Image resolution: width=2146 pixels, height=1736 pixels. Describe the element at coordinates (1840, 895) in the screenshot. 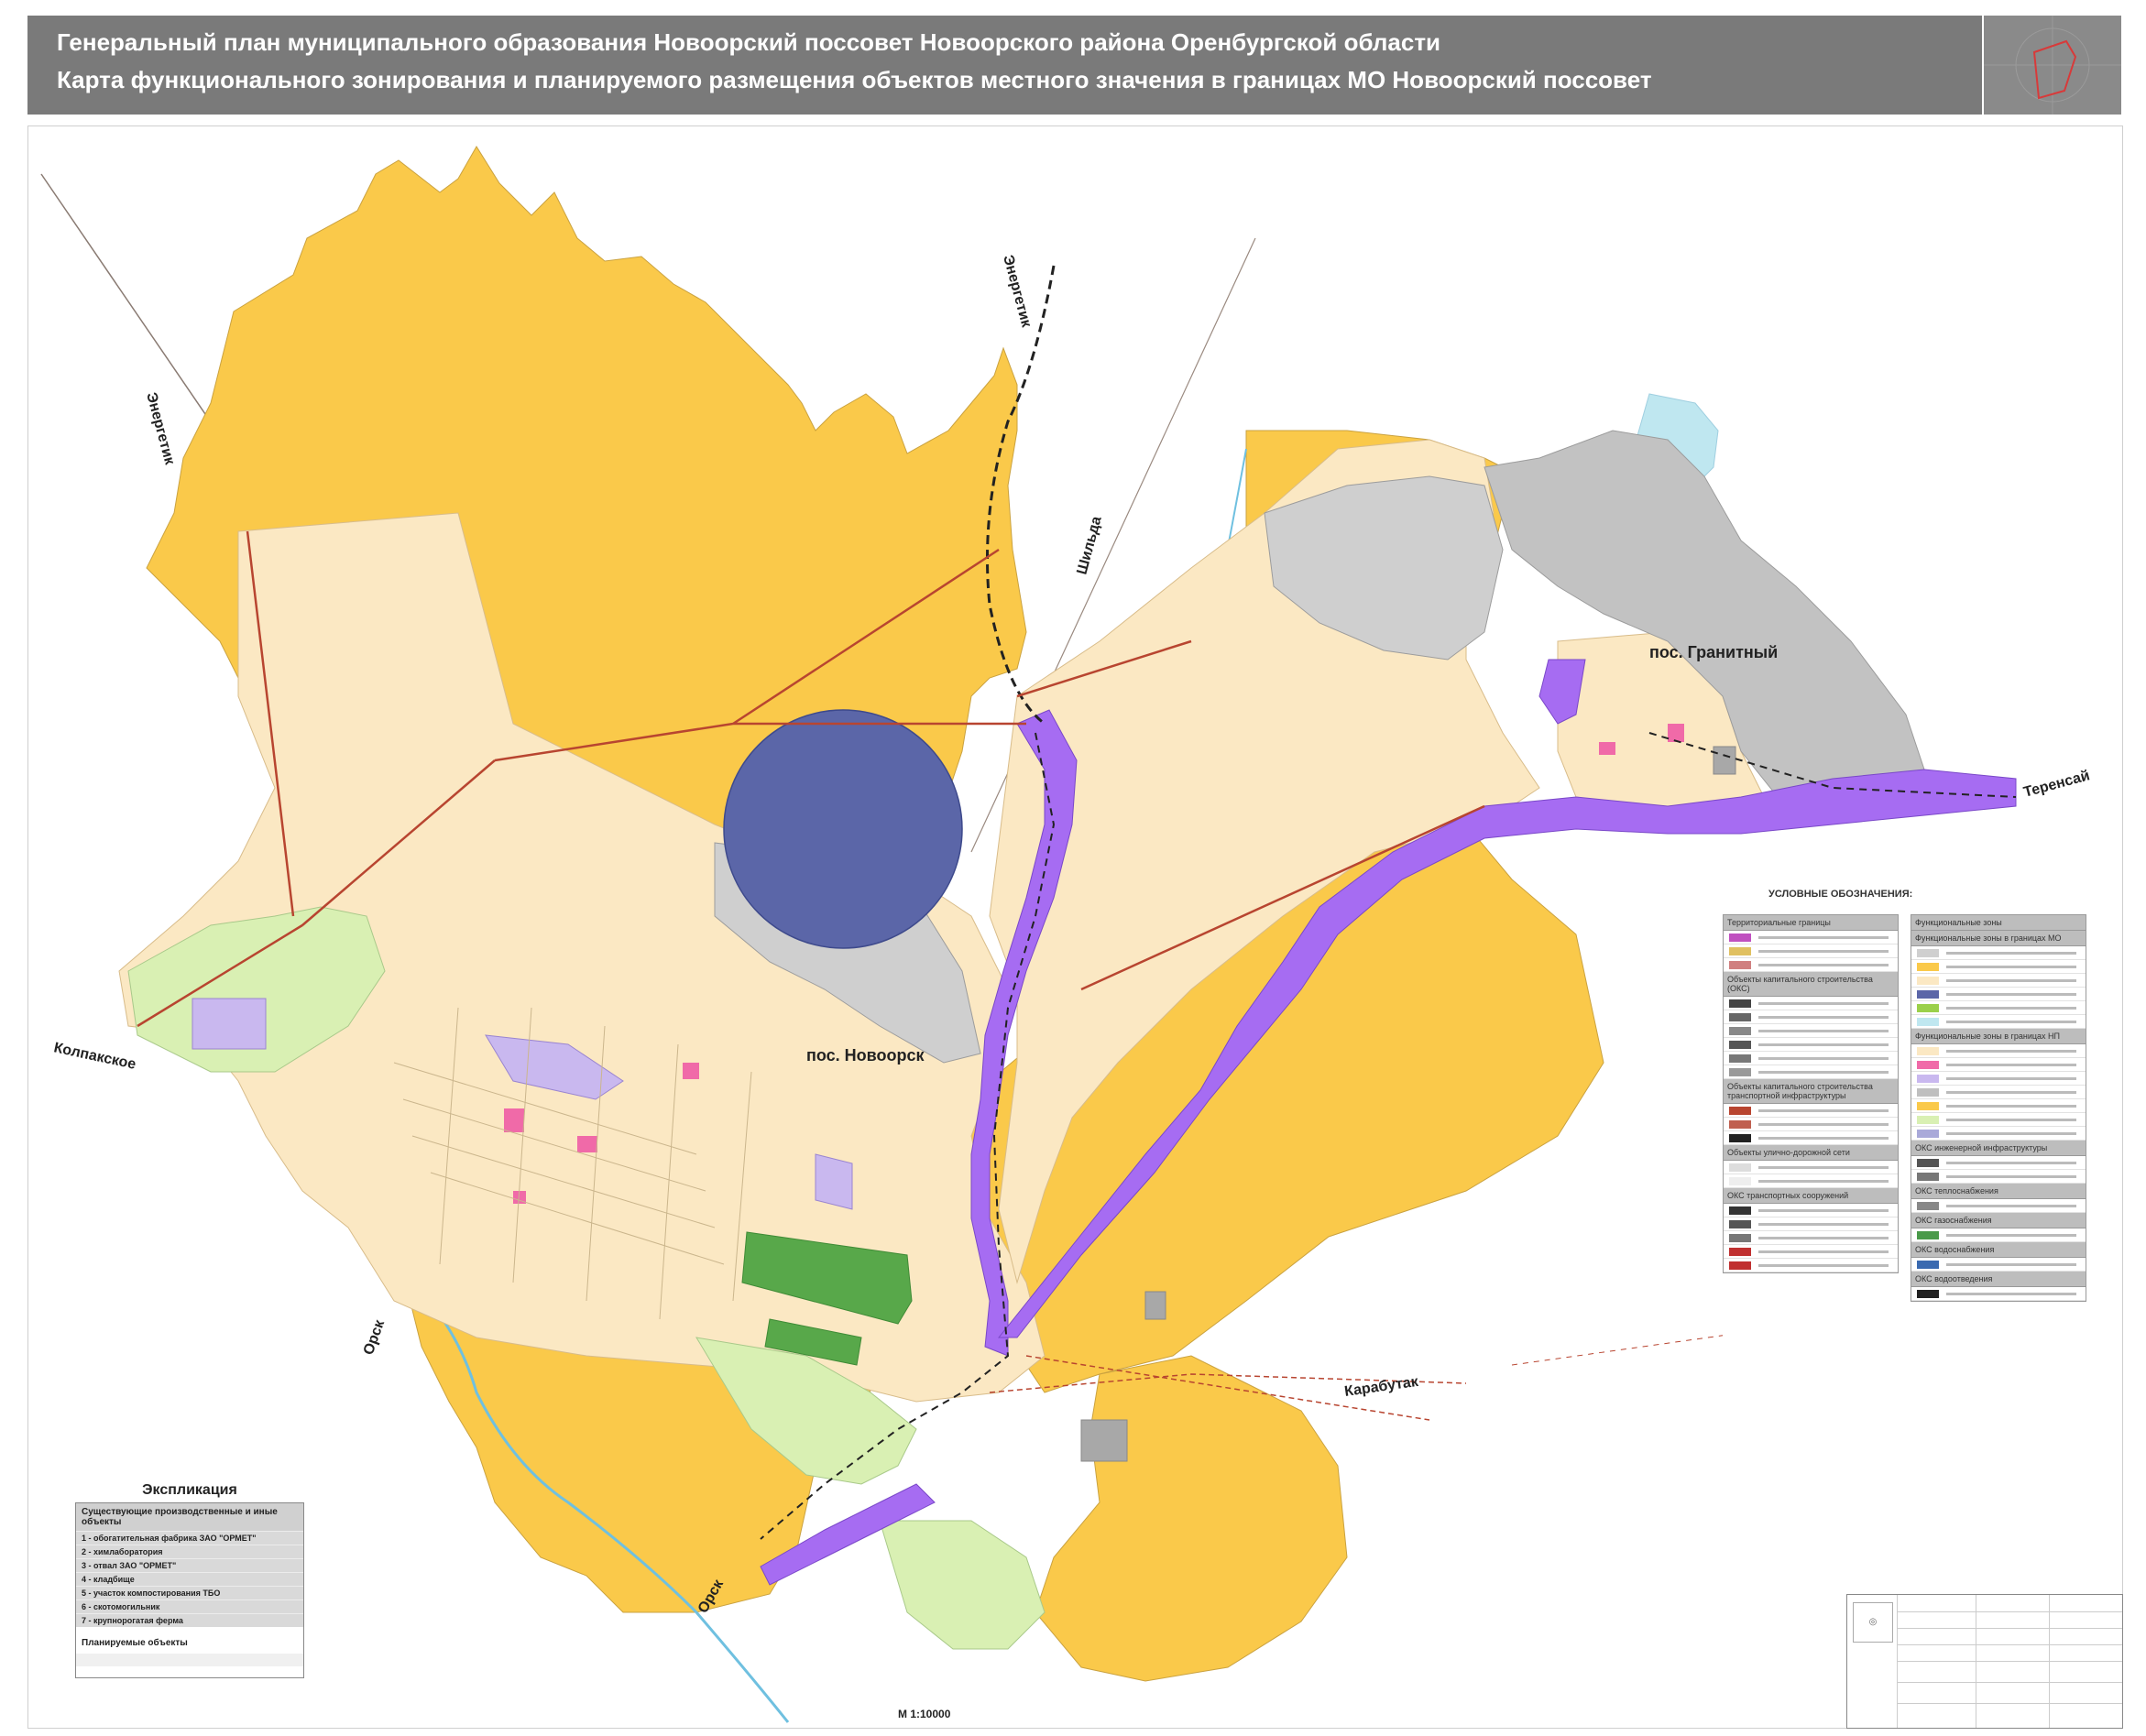

I see `legend-title: УСЛОВНЫЕ ОБОЗНАЧЕНИЯ:` at that location.